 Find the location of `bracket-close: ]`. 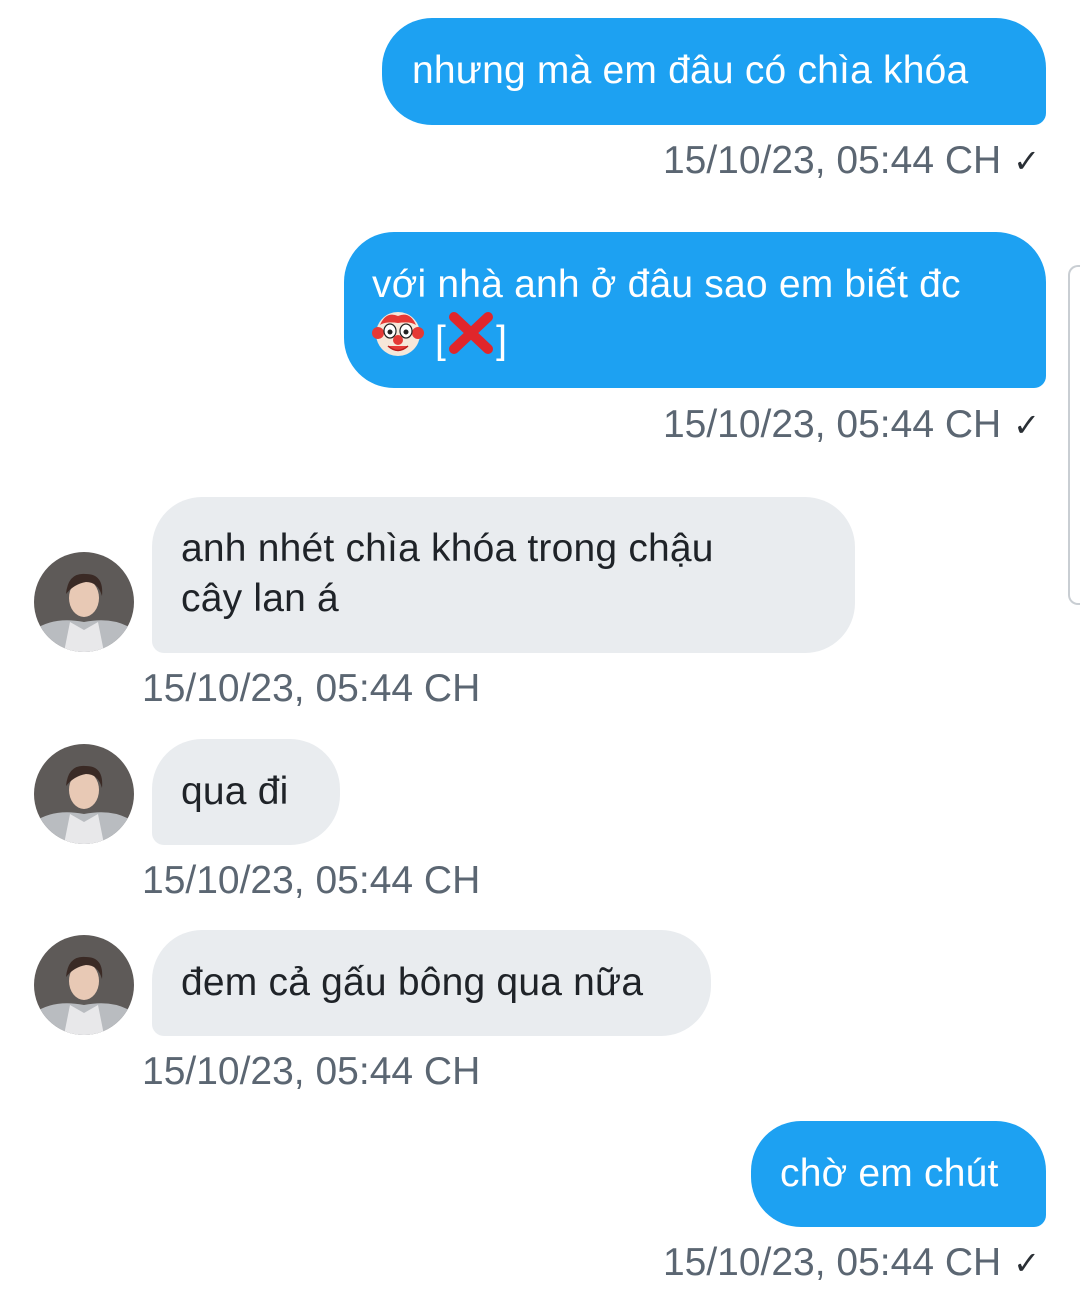

bracket-close: ] is located at coordinates (502, 340).